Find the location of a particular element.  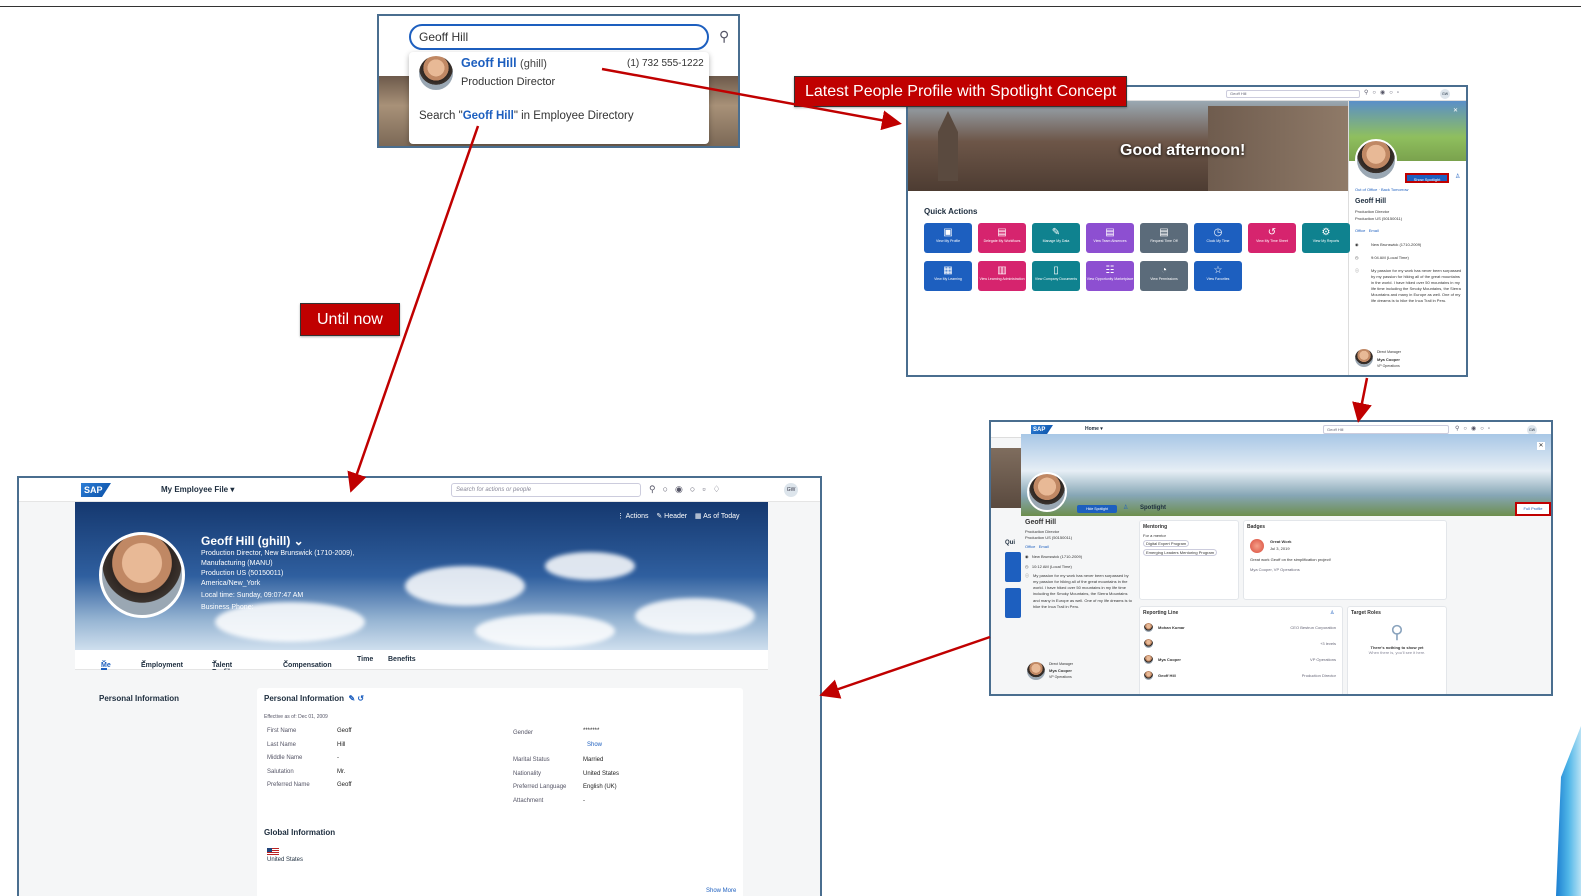

tab-benefits: Benefits is located at coordinates (402, 659).